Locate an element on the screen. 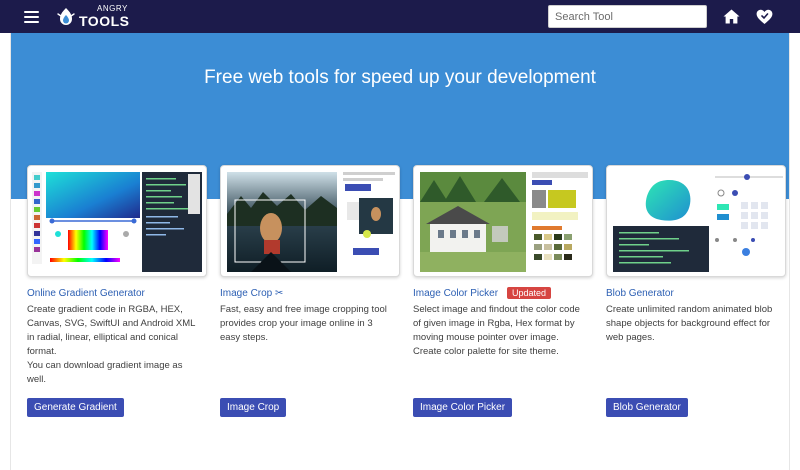 This screenshot has width=800, height=470. updated-badge: Updated is located at coordinates (529, 293).